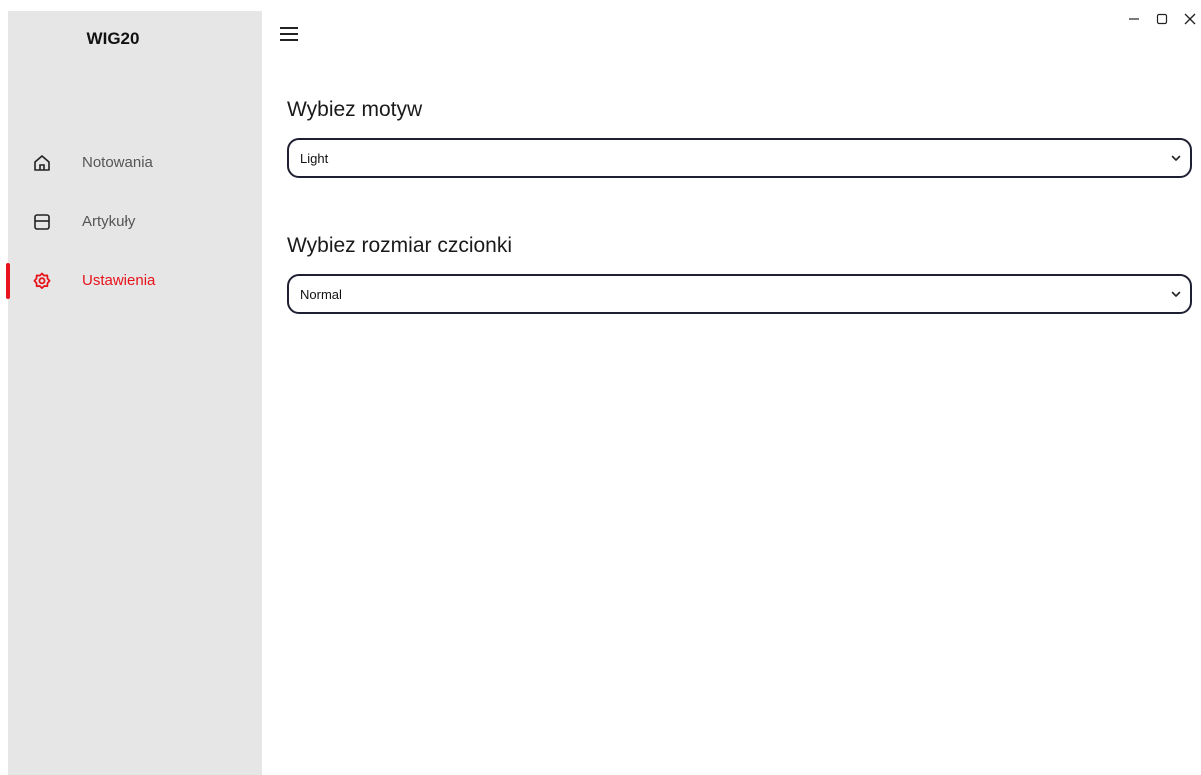 Image resolution: width=1201 pixels, height=775 pixels. What do you see at coordinates (42, 163) in the screenshot?
I see `home-icon` at bounding box center [42, 163].